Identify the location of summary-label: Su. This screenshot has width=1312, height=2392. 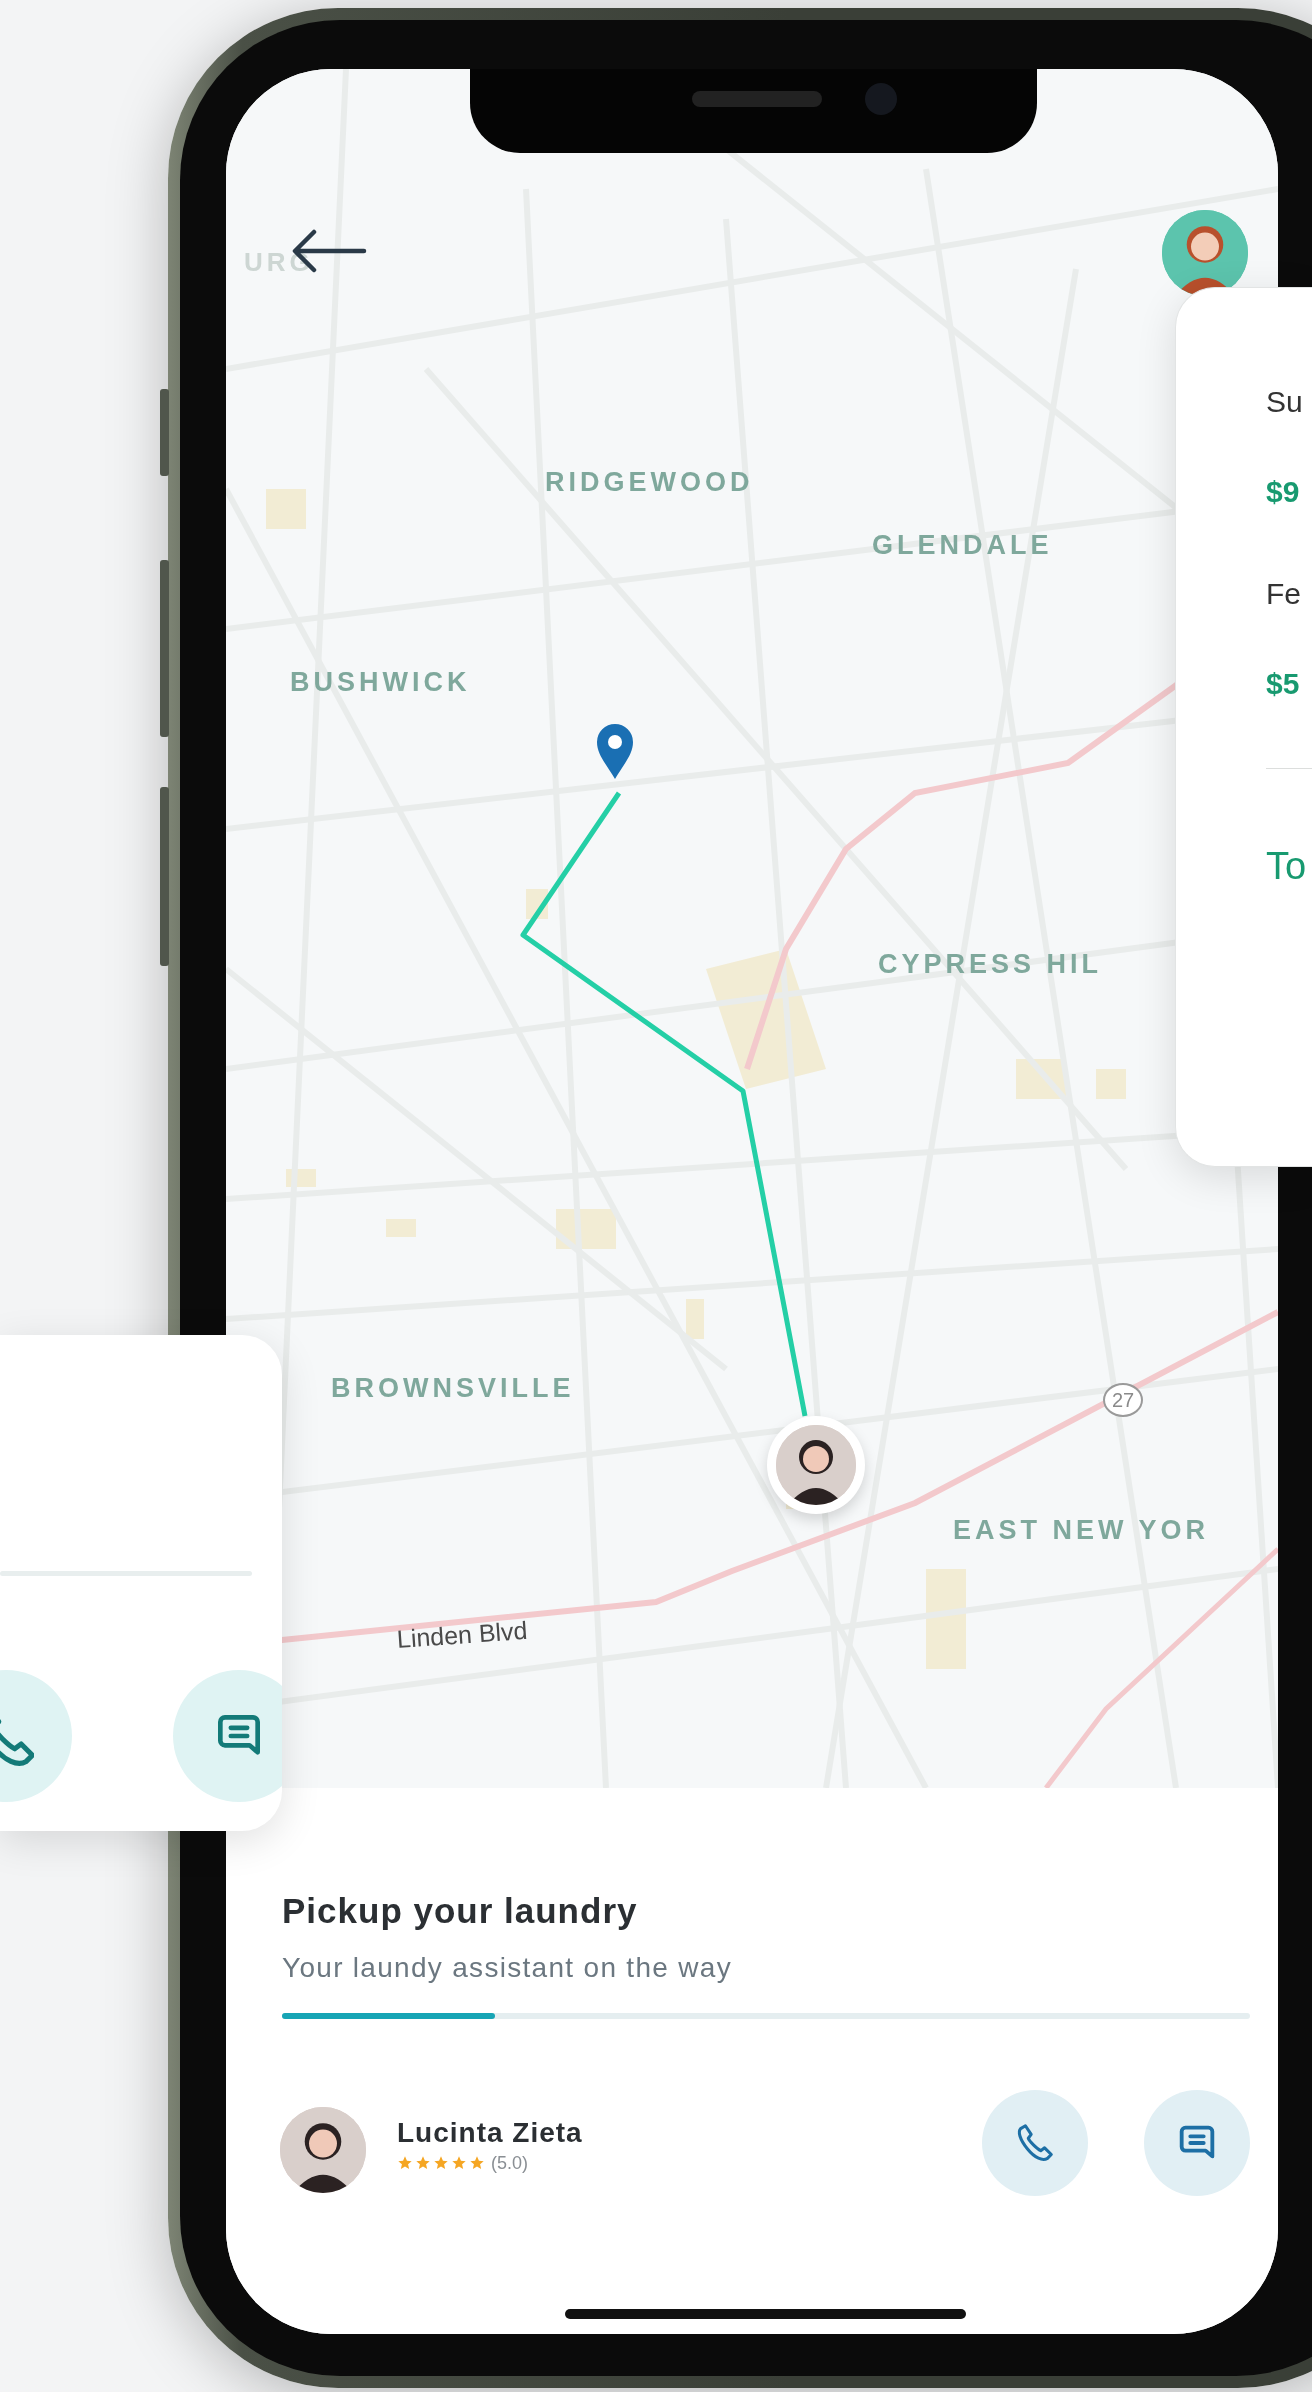
(1284, 402).